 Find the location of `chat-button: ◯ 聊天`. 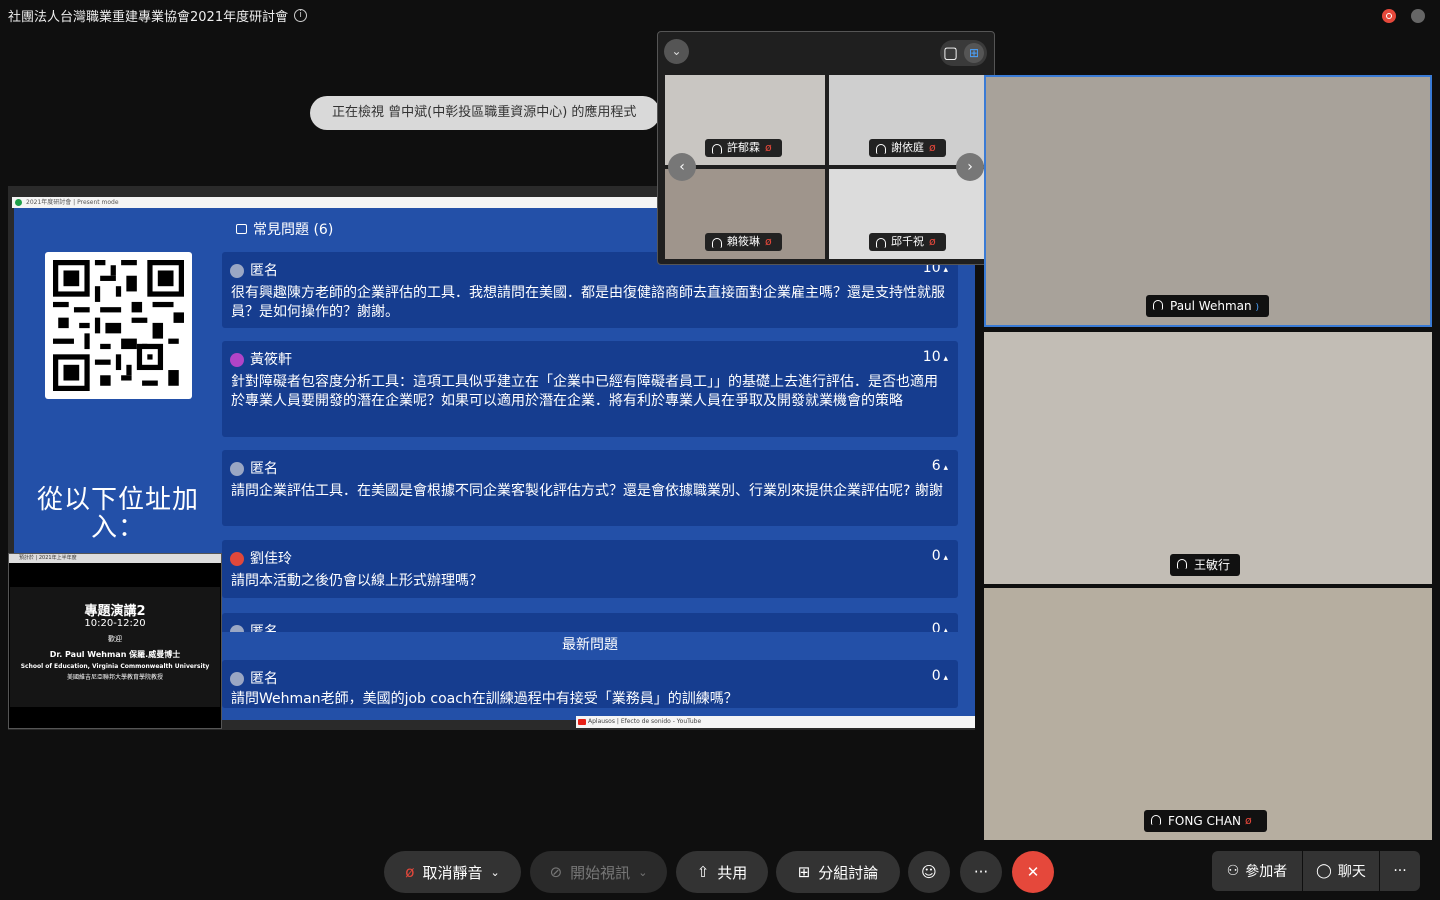

chat-button: ◯ 聊天 is located at coordinates (1341, 871).